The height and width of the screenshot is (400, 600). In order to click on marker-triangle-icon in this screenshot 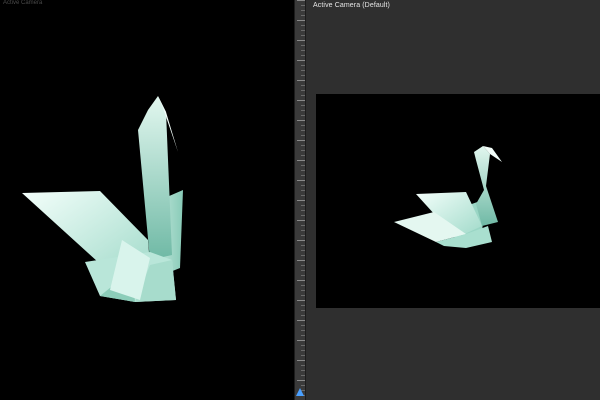, I will do `click(300, 392)`.